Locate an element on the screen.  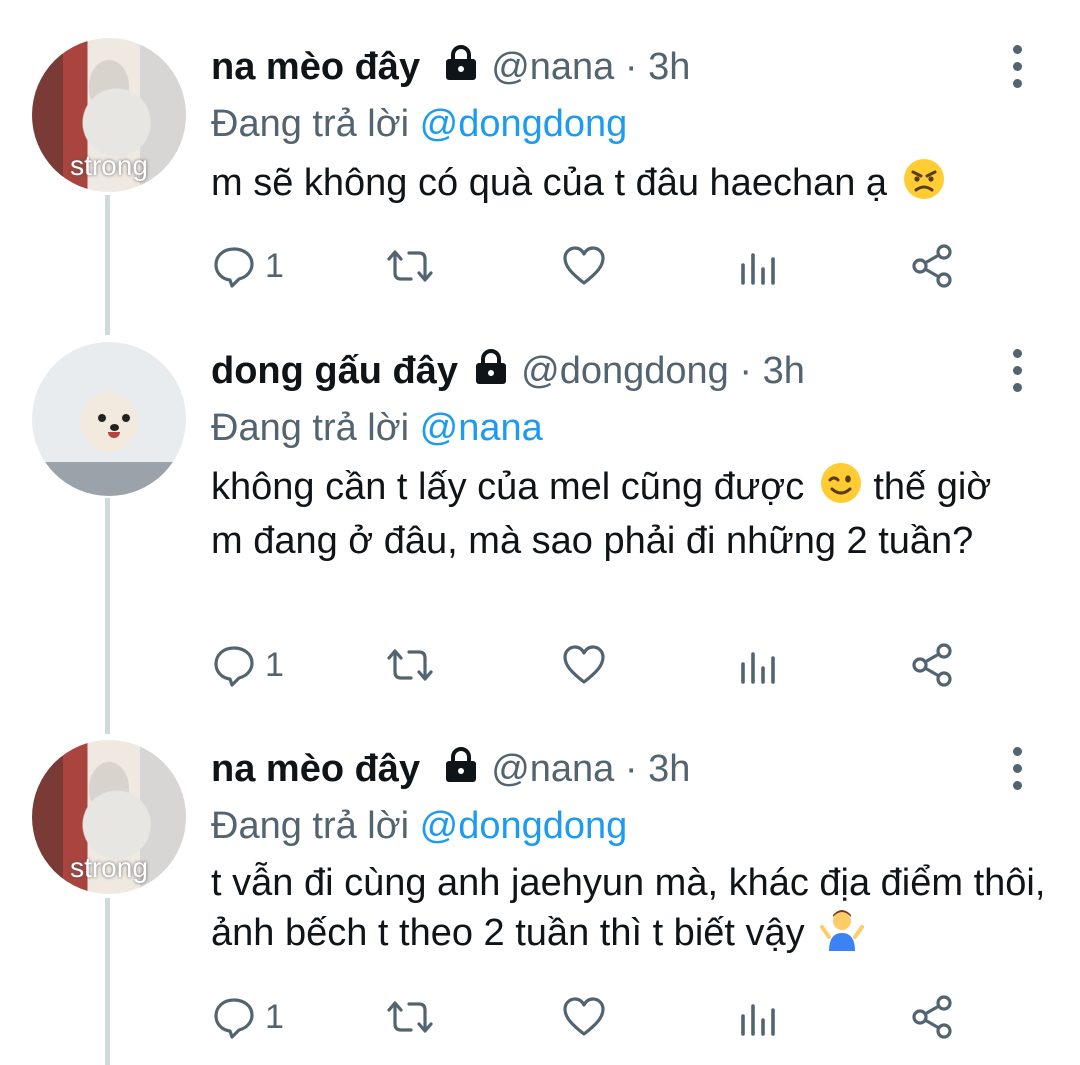
tweet-text-content: không cần t lấy của mel cũng được is located at coordinates (508, 487).